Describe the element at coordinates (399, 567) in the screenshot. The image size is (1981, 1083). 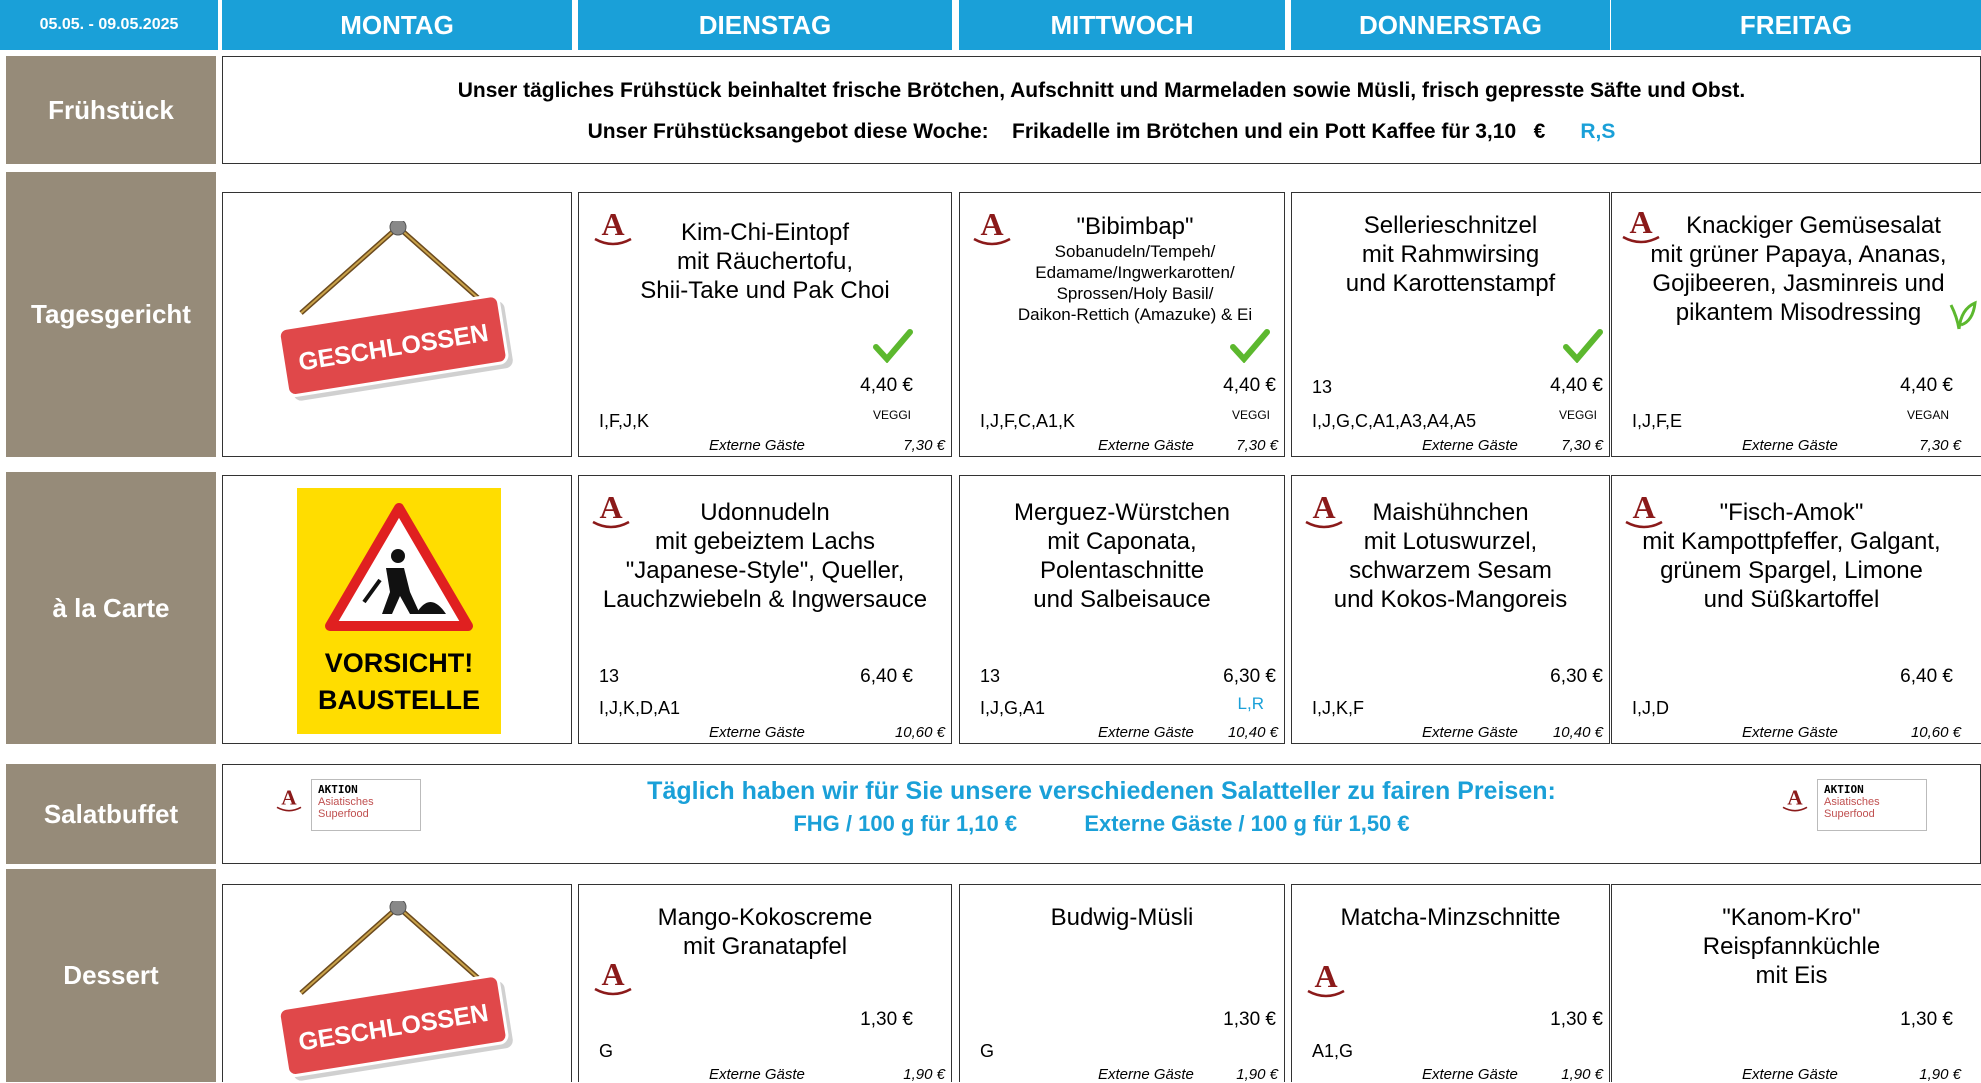
I see `construction-warning-icon` at that location.